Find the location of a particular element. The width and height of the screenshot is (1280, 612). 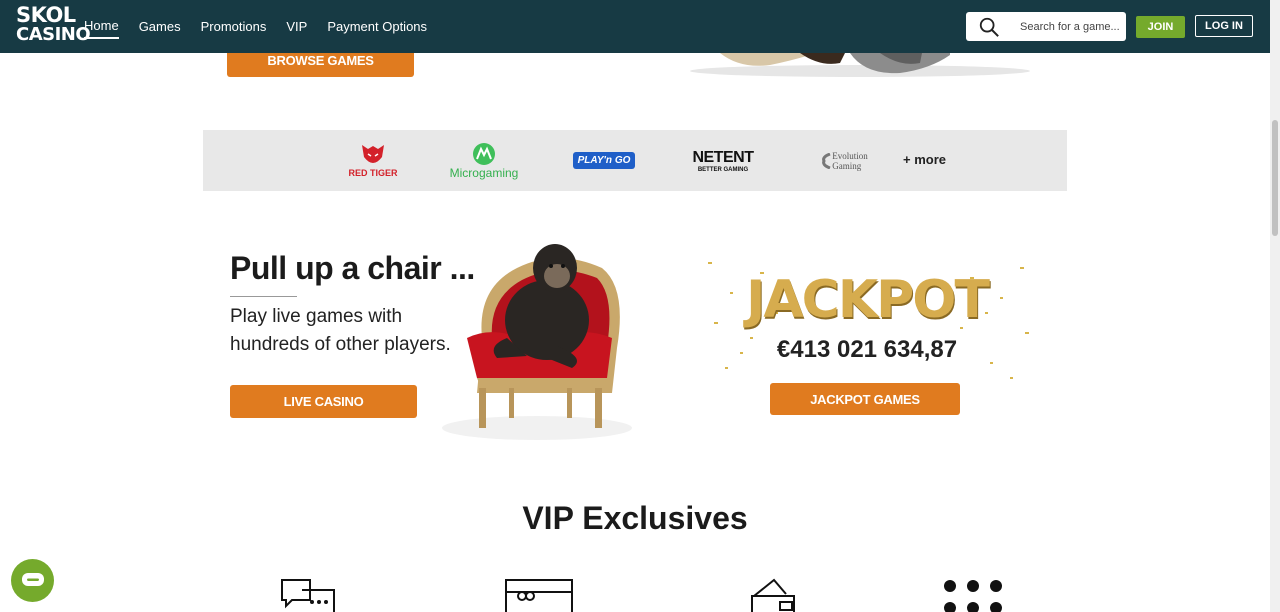

provider-netent: NETENT BETTER GAMING is located at coordinates (723, 160).